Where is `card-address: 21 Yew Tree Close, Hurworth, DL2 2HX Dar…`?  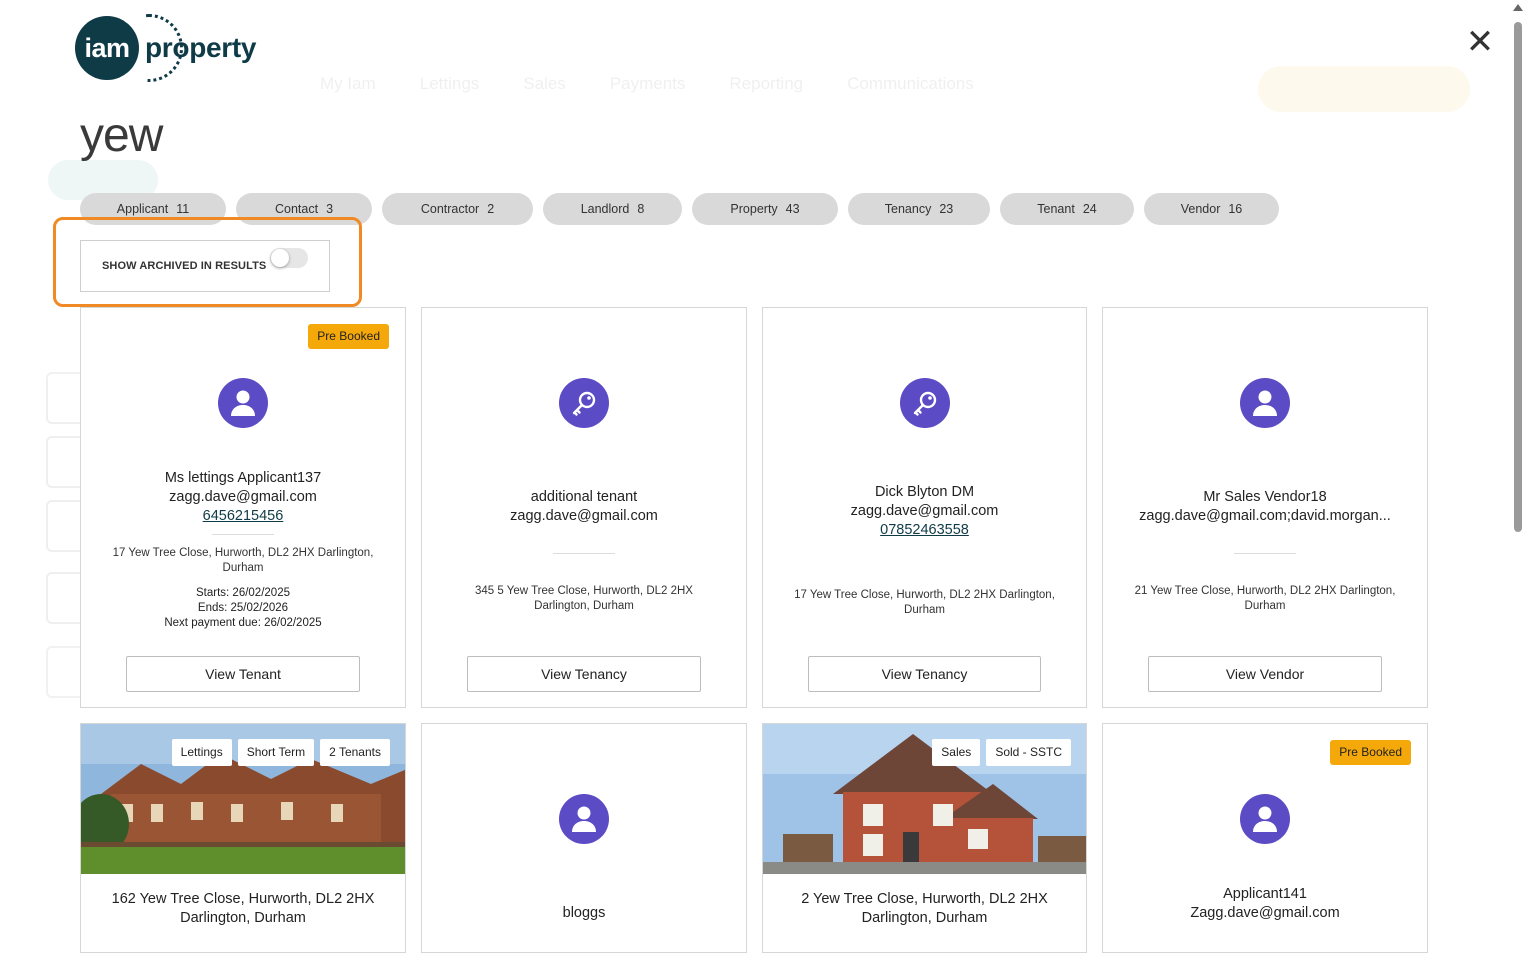 card-address: 21 Yew Tree Close, Hurworth, DL2 2HX Dar… is located at coordinates (1265, 599).